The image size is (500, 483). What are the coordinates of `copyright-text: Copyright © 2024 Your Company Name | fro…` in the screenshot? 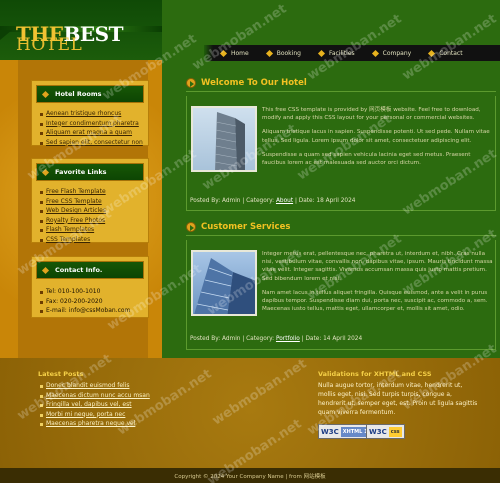 It's located at (250, 476).